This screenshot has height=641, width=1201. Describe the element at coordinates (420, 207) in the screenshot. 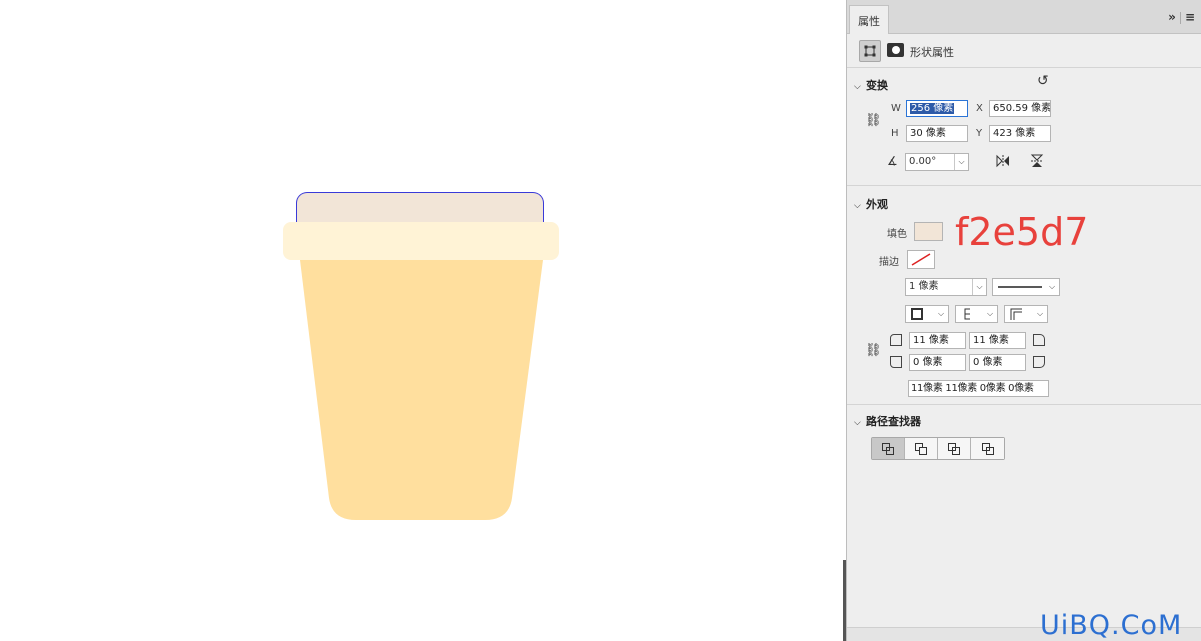

I see `cup-lid-shape-selected` at that location.